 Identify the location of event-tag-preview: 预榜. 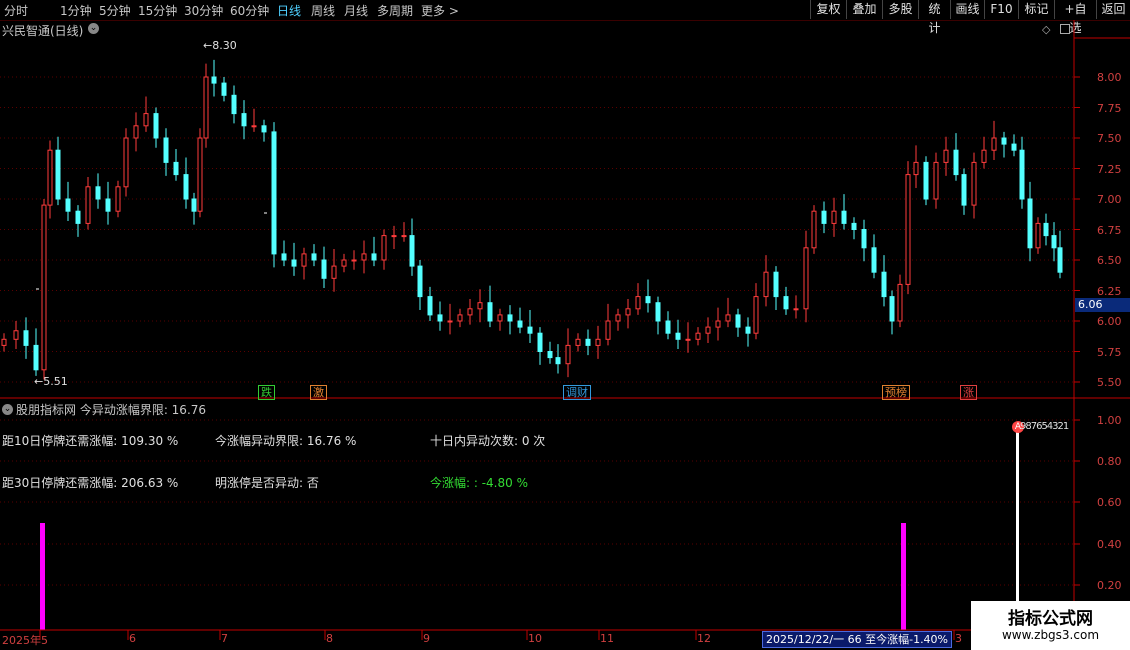
(896, 392).